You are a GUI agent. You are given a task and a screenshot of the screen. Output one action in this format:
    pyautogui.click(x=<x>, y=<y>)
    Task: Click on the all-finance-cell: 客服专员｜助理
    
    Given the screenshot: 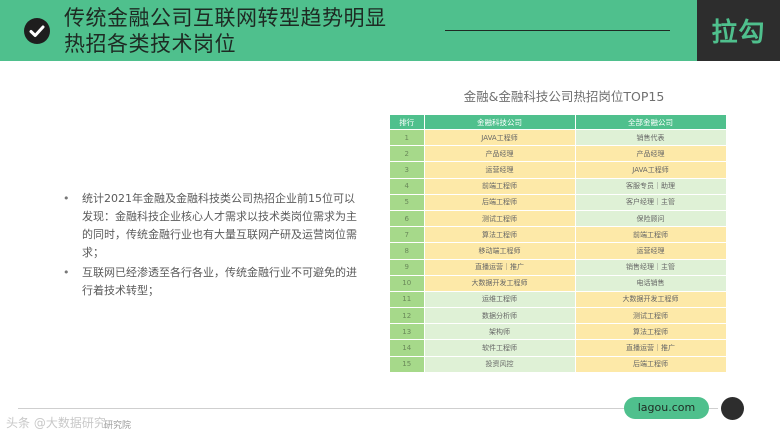 What is the action you would take?
    pyautogui.click(x=651, y=186)
    